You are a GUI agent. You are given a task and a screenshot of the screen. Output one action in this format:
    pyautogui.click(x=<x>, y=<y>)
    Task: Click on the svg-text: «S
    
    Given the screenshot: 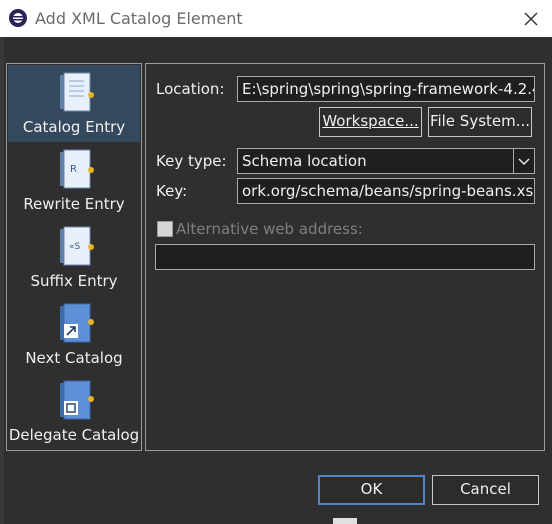 What is the action you would take?
    pyautogui.click(x=75, y=247)
    